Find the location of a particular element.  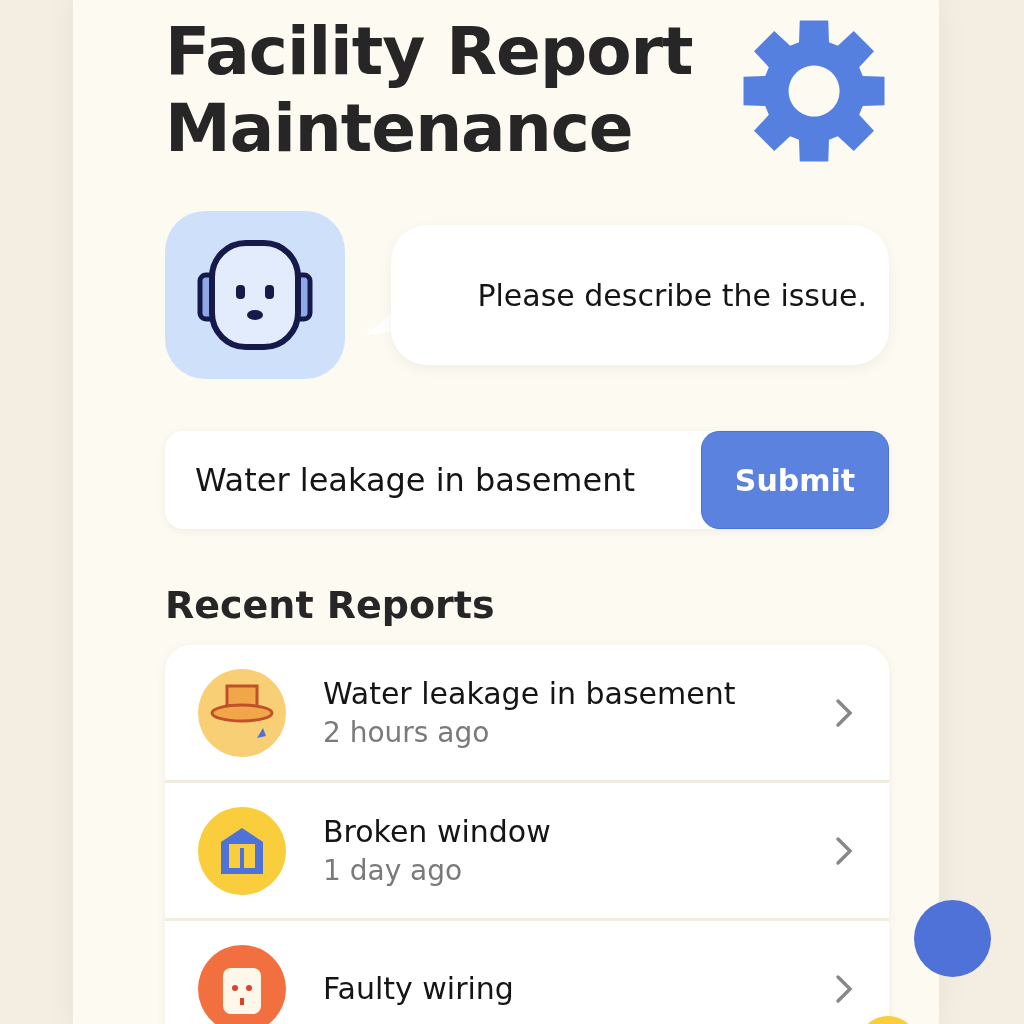

house-icon is located at coordinates (242, 850).